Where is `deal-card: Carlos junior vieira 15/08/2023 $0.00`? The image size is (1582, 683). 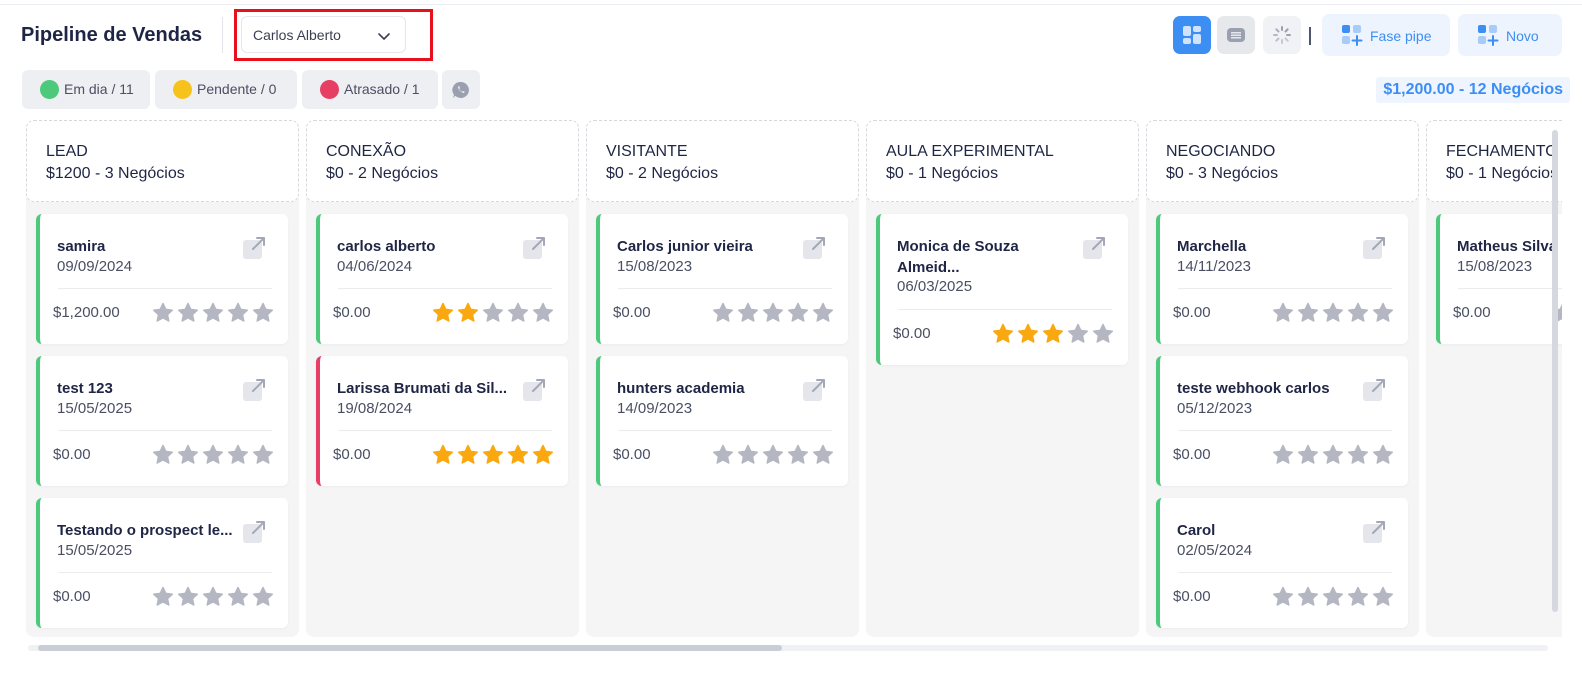
deal-card: Carlos junior vieira 15/08/2023 $0.00 is located at coordinates (722, 279).